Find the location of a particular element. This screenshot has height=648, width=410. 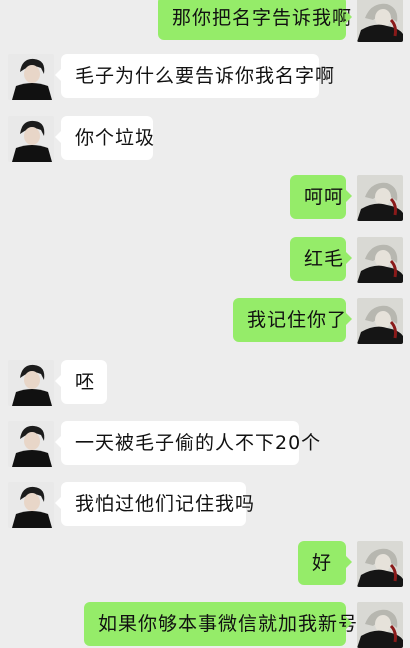

message-bubble-self: 呵呵 is located at coordinates (321, 197).